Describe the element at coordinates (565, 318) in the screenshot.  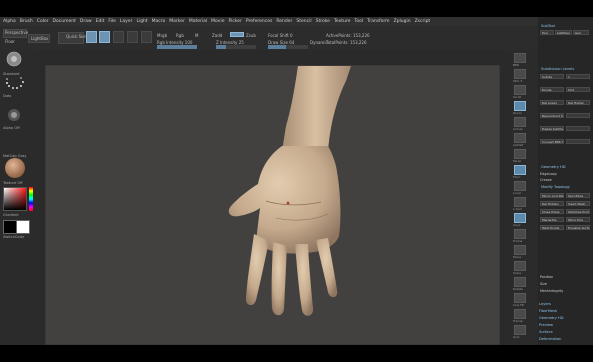
I see `tool-section-geometry-hd: Geometry HD` at that location.